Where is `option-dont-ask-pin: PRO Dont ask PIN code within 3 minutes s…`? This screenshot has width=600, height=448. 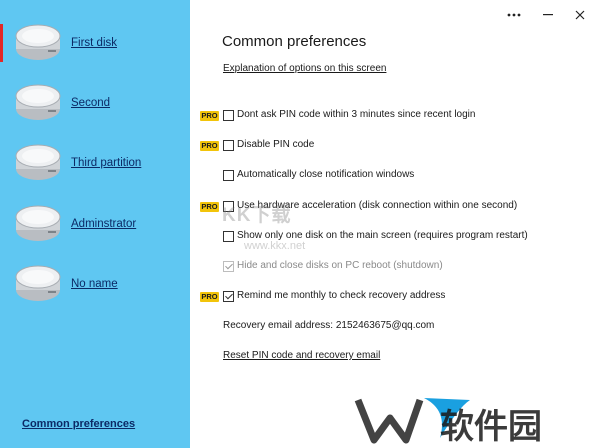 option-dont-ask-pin: PRO Dont ask PIN code within 3 minutes s… is located at coordinates (390, 117).